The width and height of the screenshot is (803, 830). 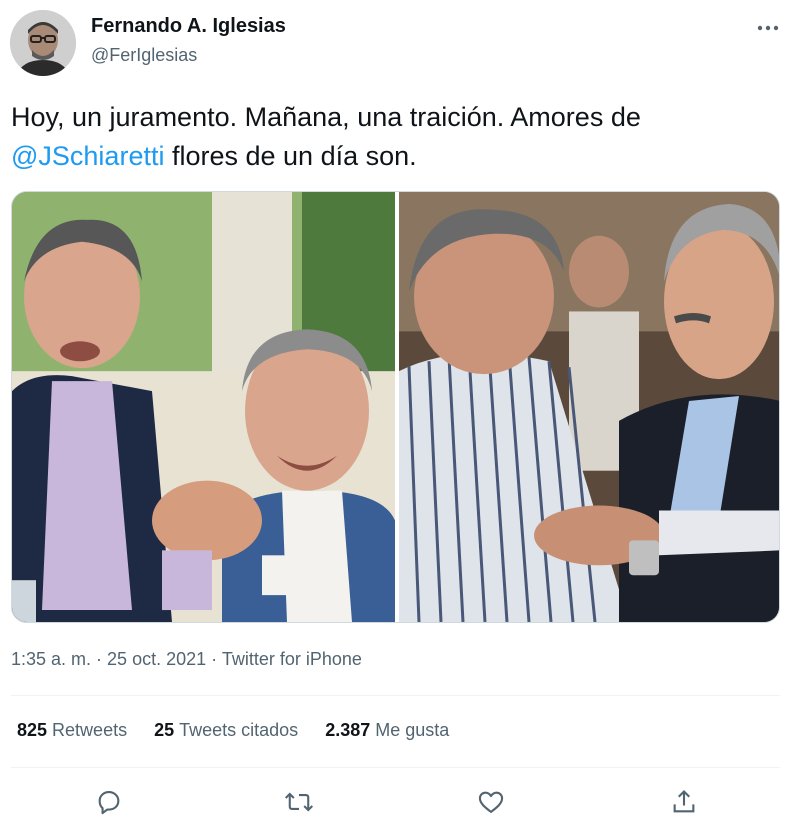 I want to click on author-name: Fernando A. Iglesias, so click(x=188, y=26).